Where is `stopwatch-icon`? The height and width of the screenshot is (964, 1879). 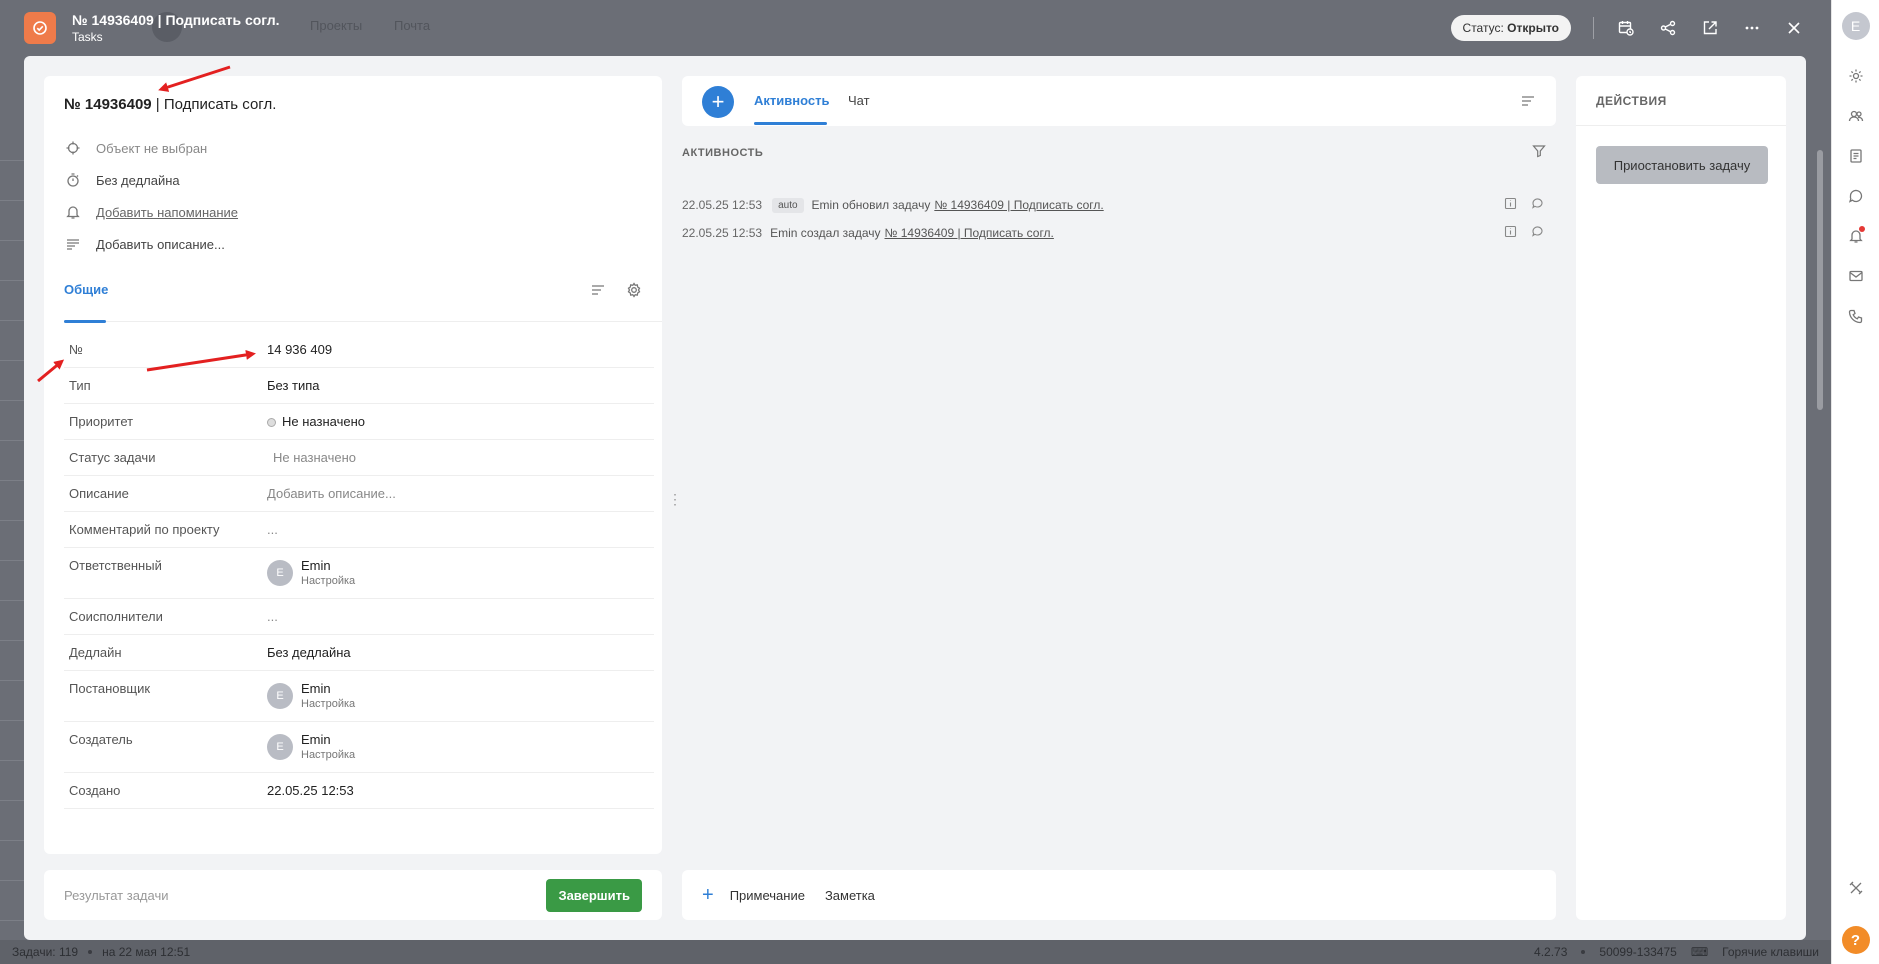 stopwatch-icon is located at coordinates (73, 180).